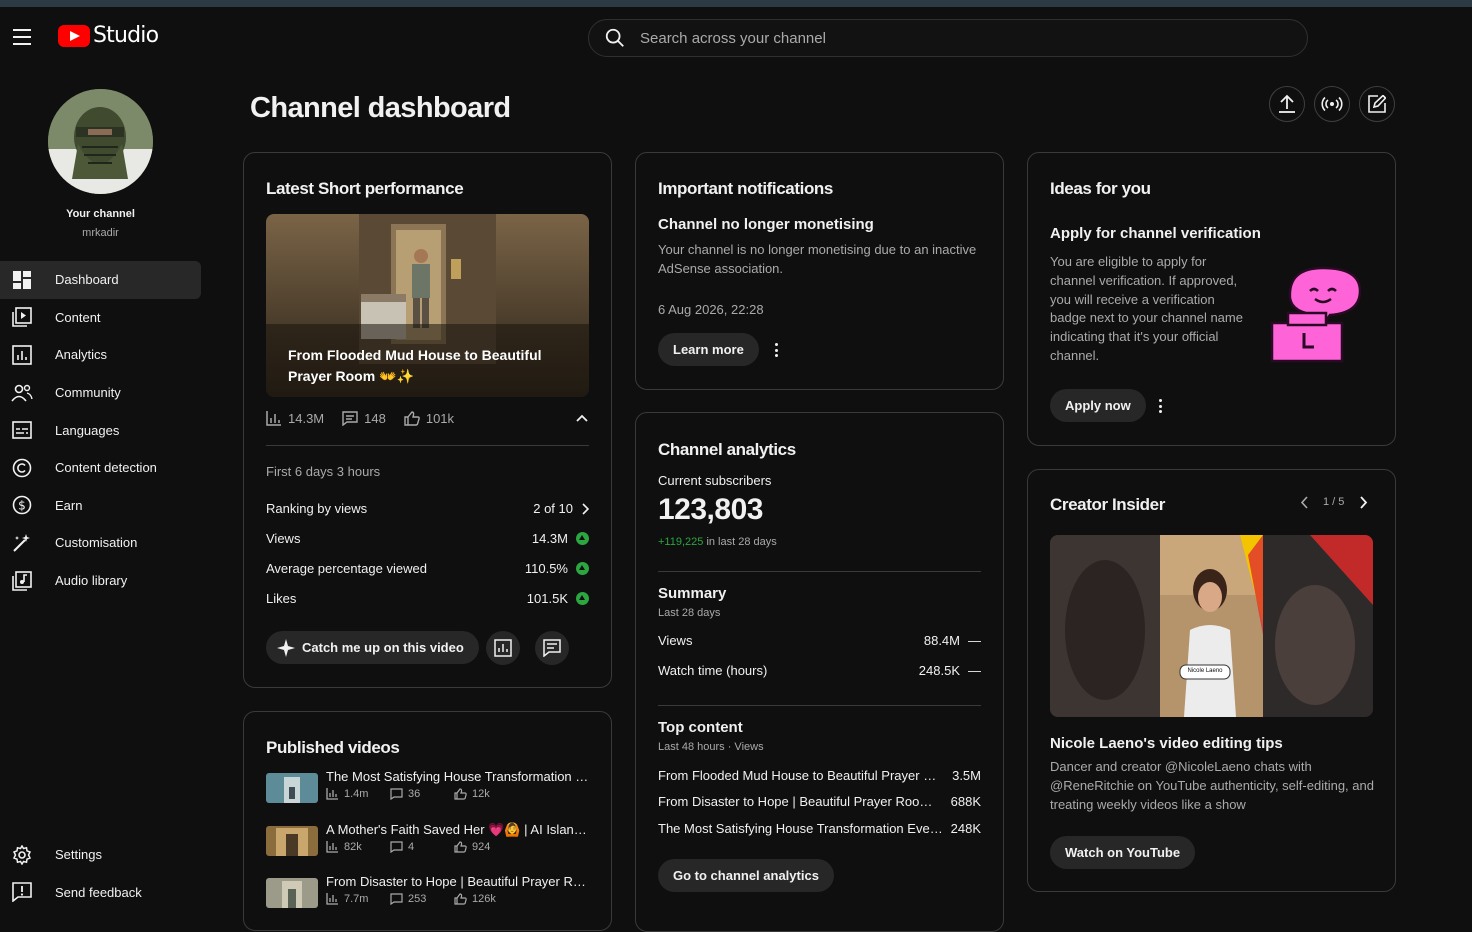 This screenshot has width=1472, height=932. Describe the element at coordinates (81, 355) in the screenshot. I see `sidebar-item-label: Analytics` at that location.